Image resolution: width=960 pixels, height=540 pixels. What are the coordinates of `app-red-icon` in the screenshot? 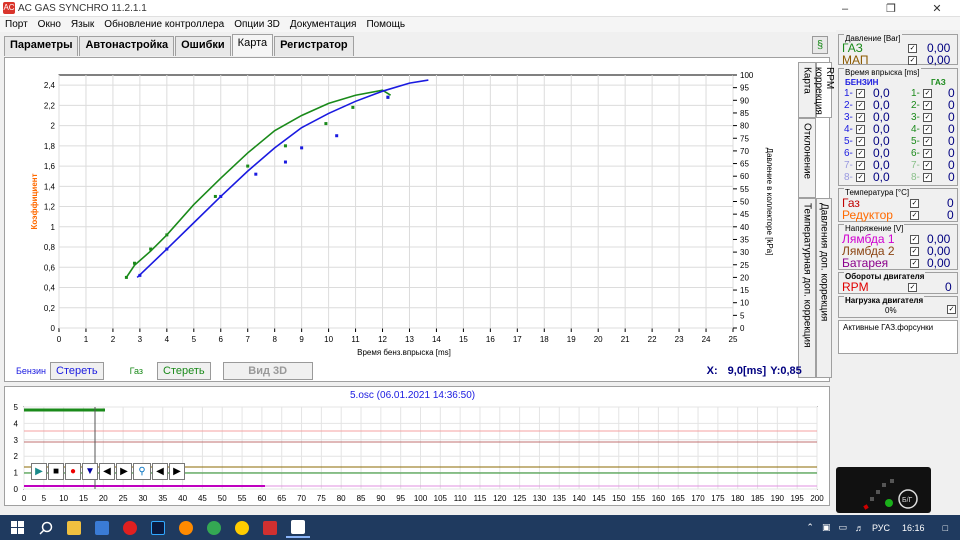 It's located at (270, 528).